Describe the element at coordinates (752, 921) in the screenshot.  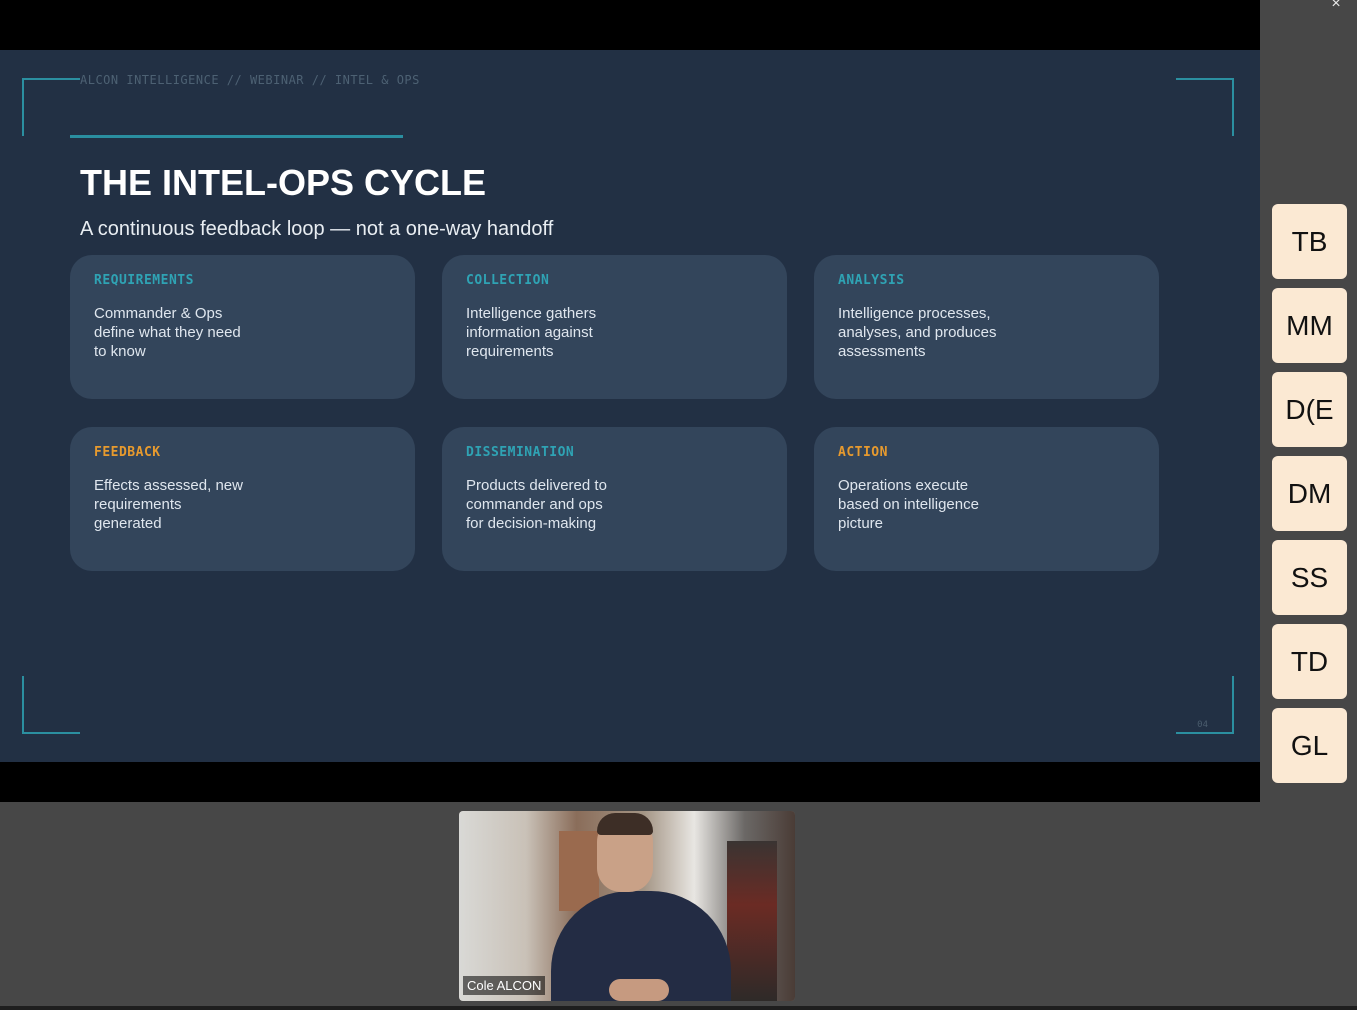
I see `video-background-shelf` at that location.